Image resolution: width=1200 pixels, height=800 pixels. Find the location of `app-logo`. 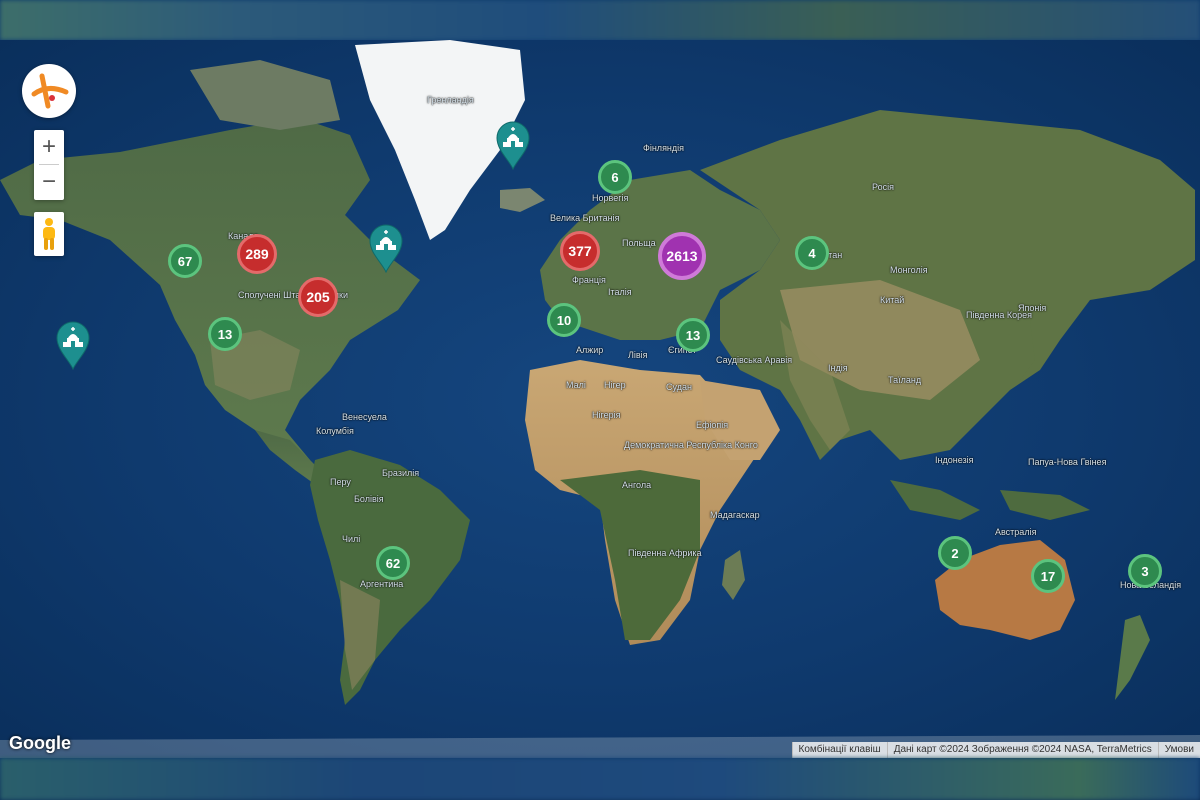

app-logo is located at coordinates (49, 91).